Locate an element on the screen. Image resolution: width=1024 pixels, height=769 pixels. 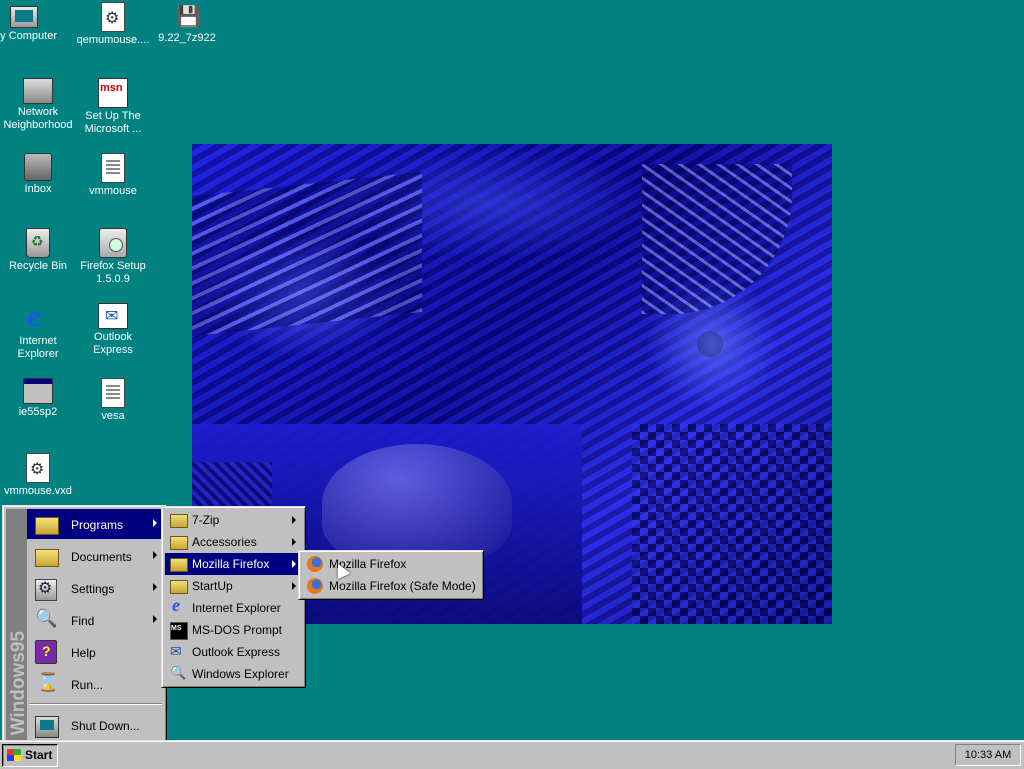
start-menu-item-settings: Settings is located at coordinates (95, 588).